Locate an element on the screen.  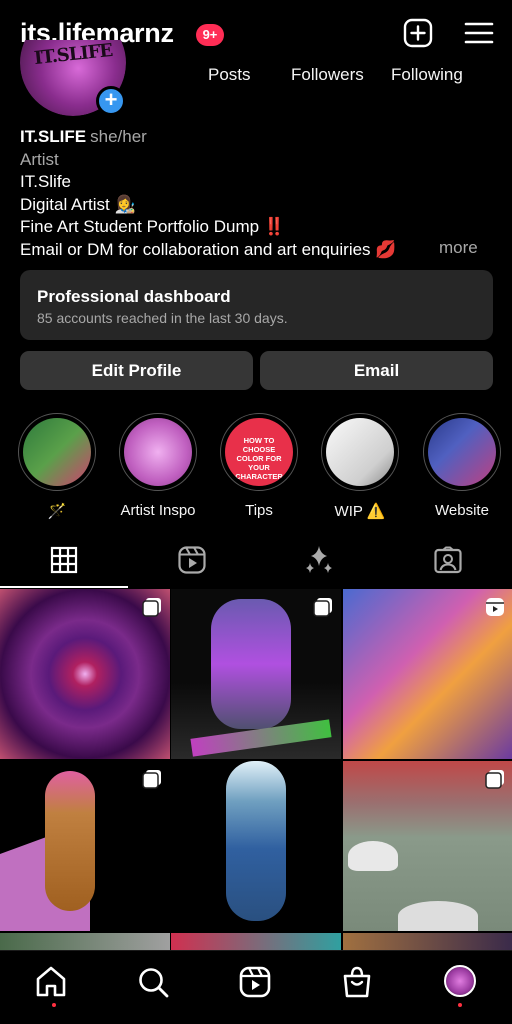
bio-pronouns: she/her is located at coordinates (118, 136).